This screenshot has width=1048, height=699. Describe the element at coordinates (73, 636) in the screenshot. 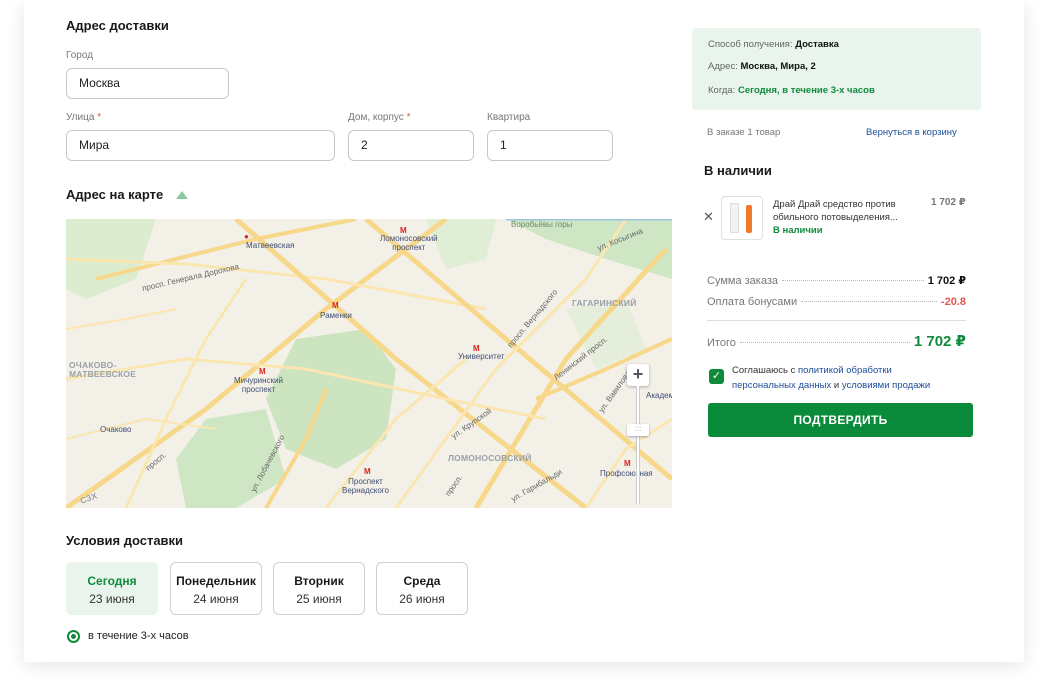

I see `time-option-radio` at that location.